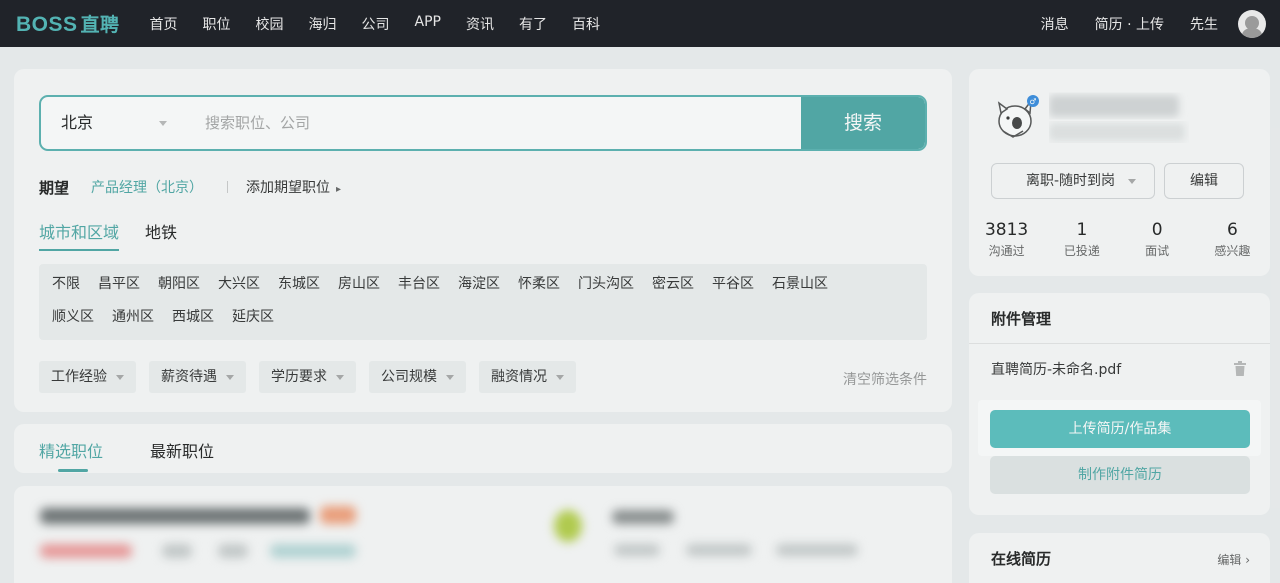 The height and width of the screenshot is (583, 1280). I want to click on trash-icon, so click(1240, 369).